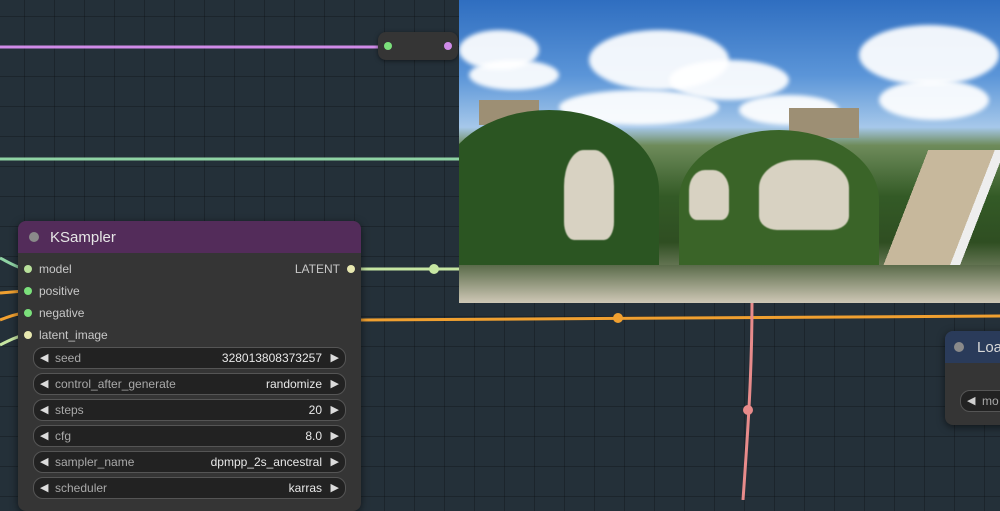  I want to click on loader-header: Loa, so click(972, 347).